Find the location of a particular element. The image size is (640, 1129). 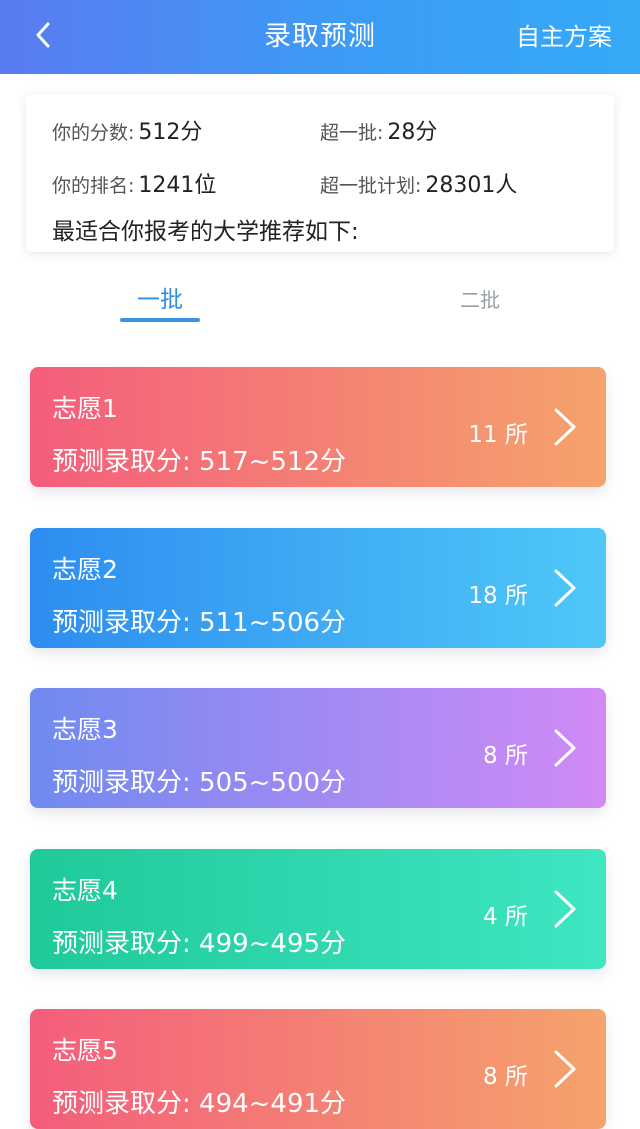

plan-row: 超一批计划: 28301人 is located at coordinates (418, 183).